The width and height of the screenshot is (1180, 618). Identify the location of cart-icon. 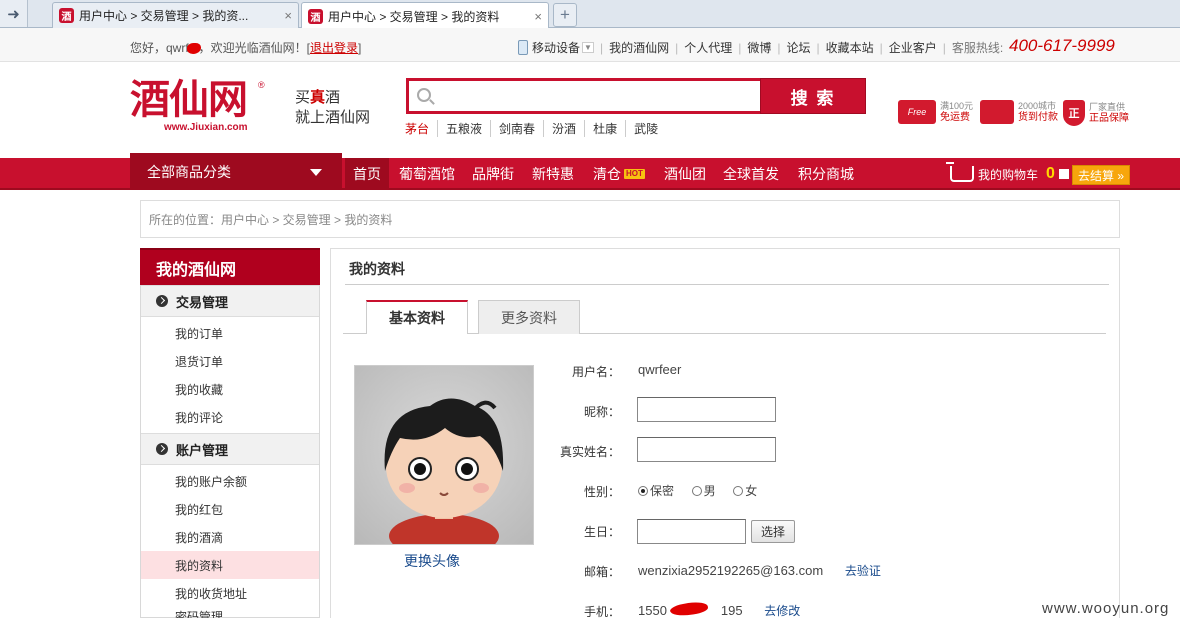
(960, 172).